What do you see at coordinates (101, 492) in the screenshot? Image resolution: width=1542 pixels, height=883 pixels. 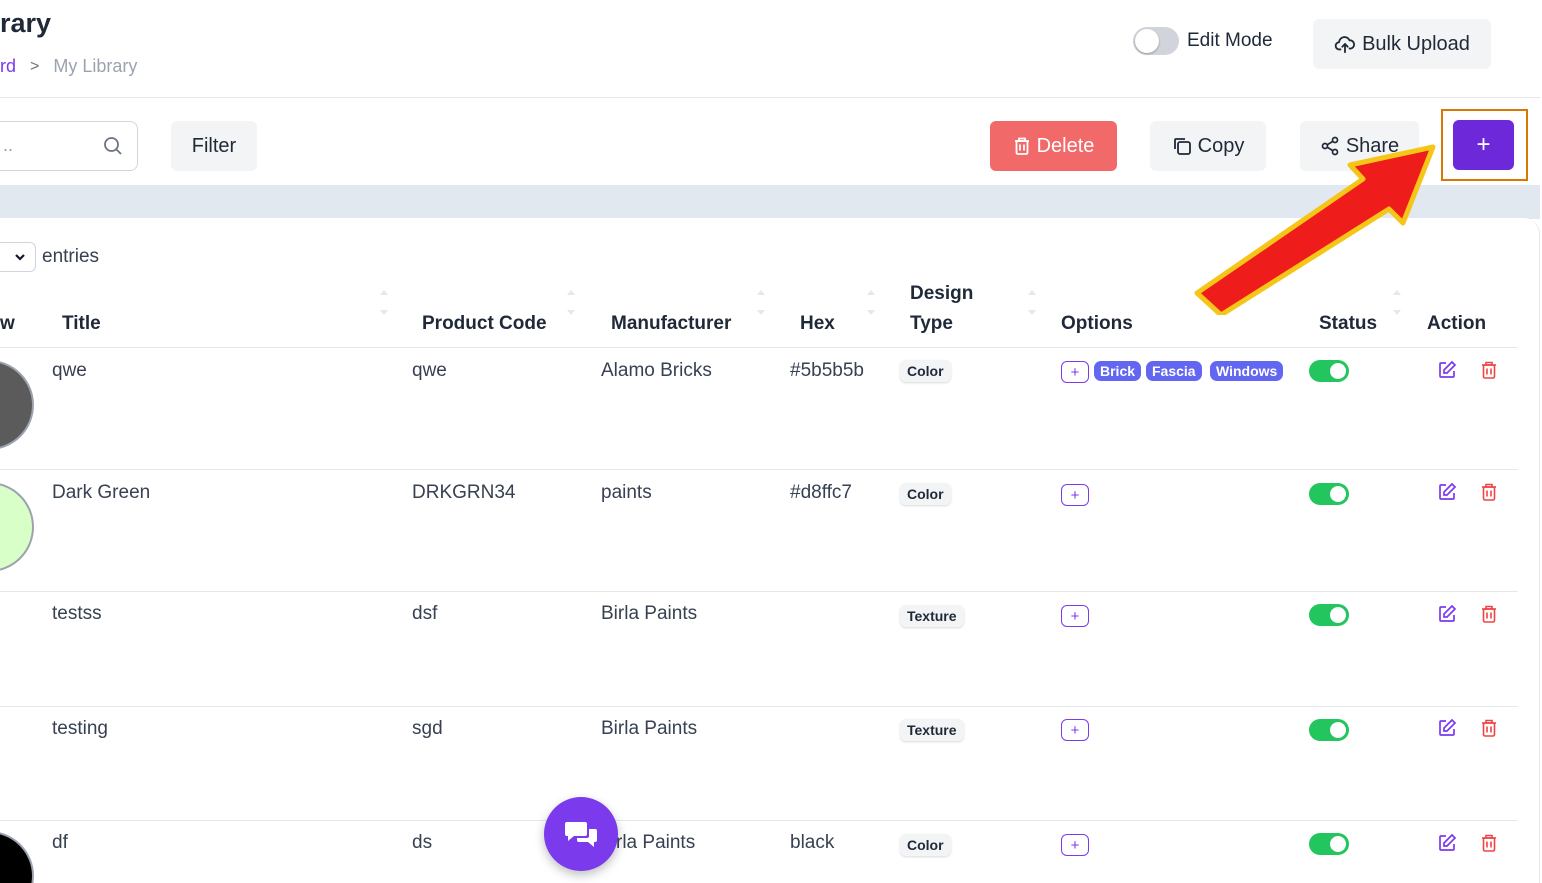 I see `cell-title: Dark Green` at bounding box center [101, 492].